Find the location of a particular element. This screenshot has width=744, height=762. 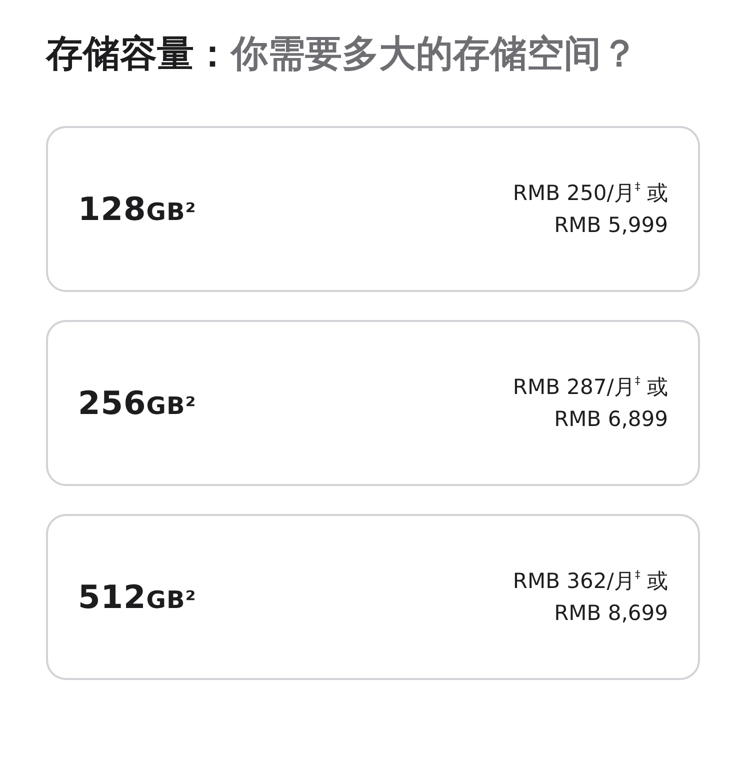

full-price: RMB 6,899 is located at coordinates (610, 419).